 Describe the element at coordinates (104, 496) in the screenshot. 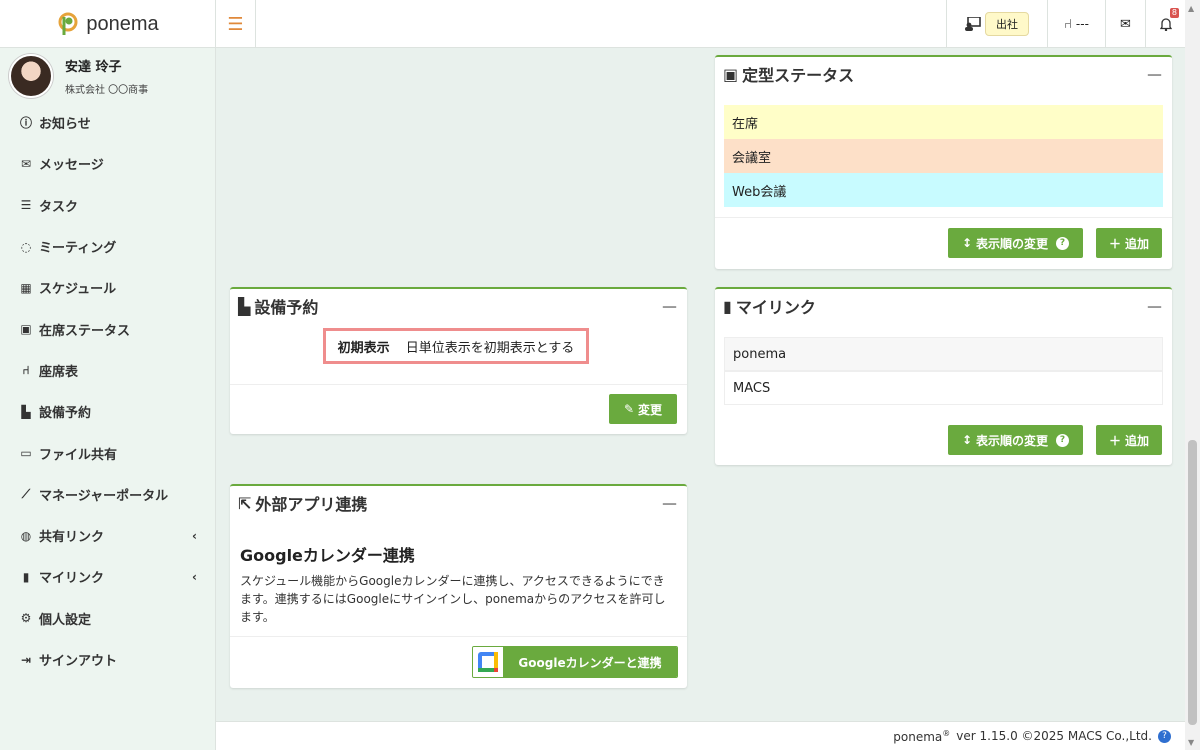

I see `sidebar-item-label: マネージャーポータル` at that location.